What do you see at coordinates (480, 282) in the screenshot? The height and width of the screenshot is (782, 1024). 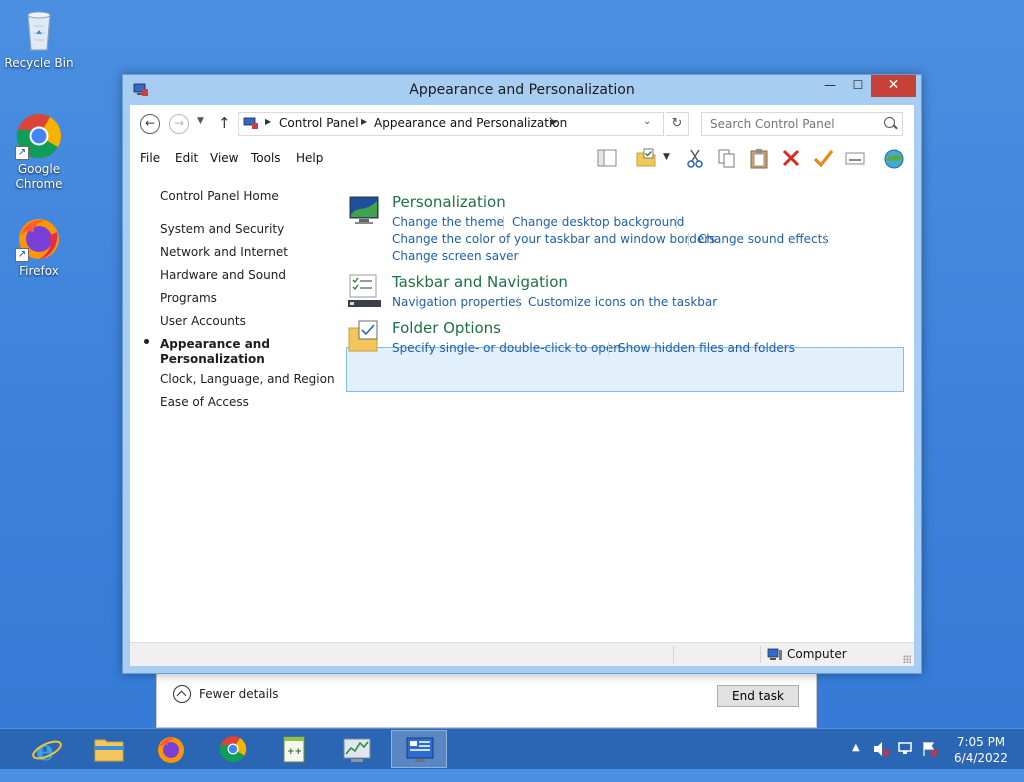 I see `taskbar-navigation-title: Taskbar and Navigation` at bounding box center [480, 282].